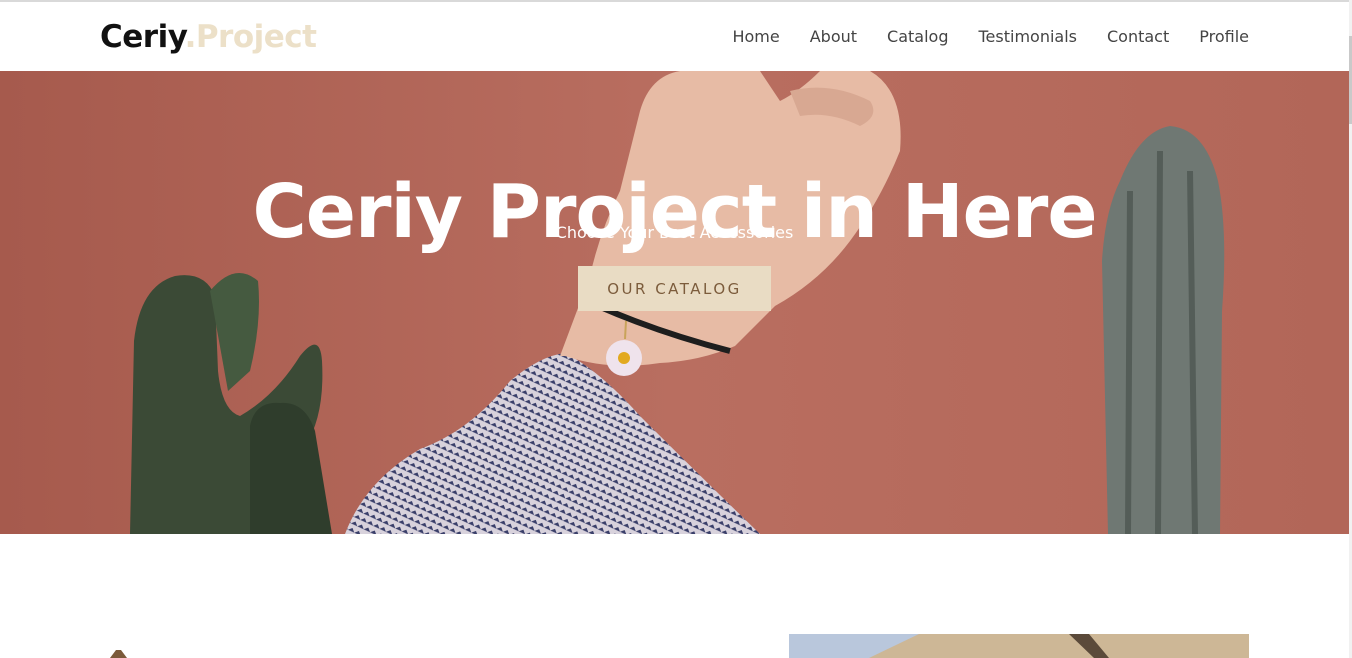 The width and height of the screenshot is (1352, 658). What do you see at coordinates (624, 358) in the screenshot?
I see `flower-charm` at bounding box center [624, 358].